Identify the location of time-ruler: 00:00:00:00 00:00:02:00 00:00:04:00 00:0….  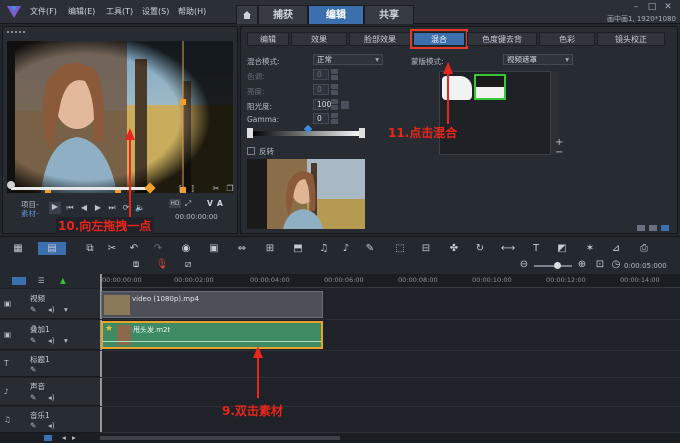
(390, 281).